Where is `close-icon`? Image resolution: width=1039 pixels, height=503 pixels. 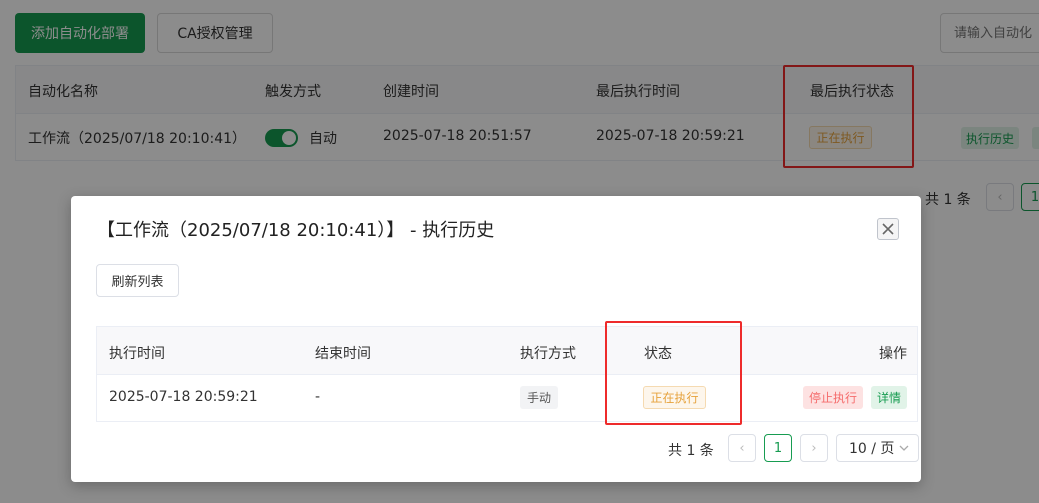 close-icon is located at coordinates (888, 229).